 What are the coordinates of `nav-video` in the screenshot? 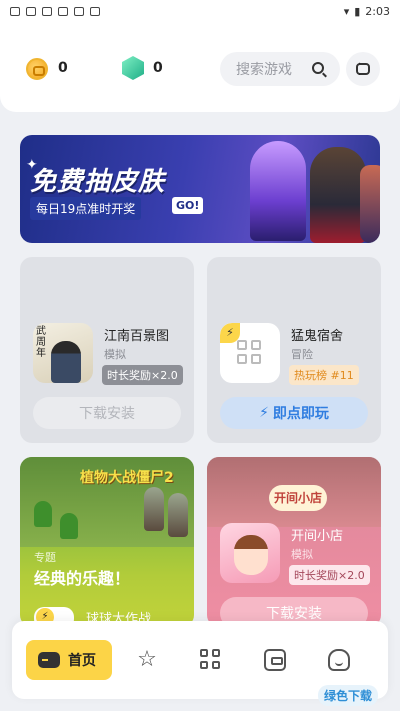 It's located at (275, 660).